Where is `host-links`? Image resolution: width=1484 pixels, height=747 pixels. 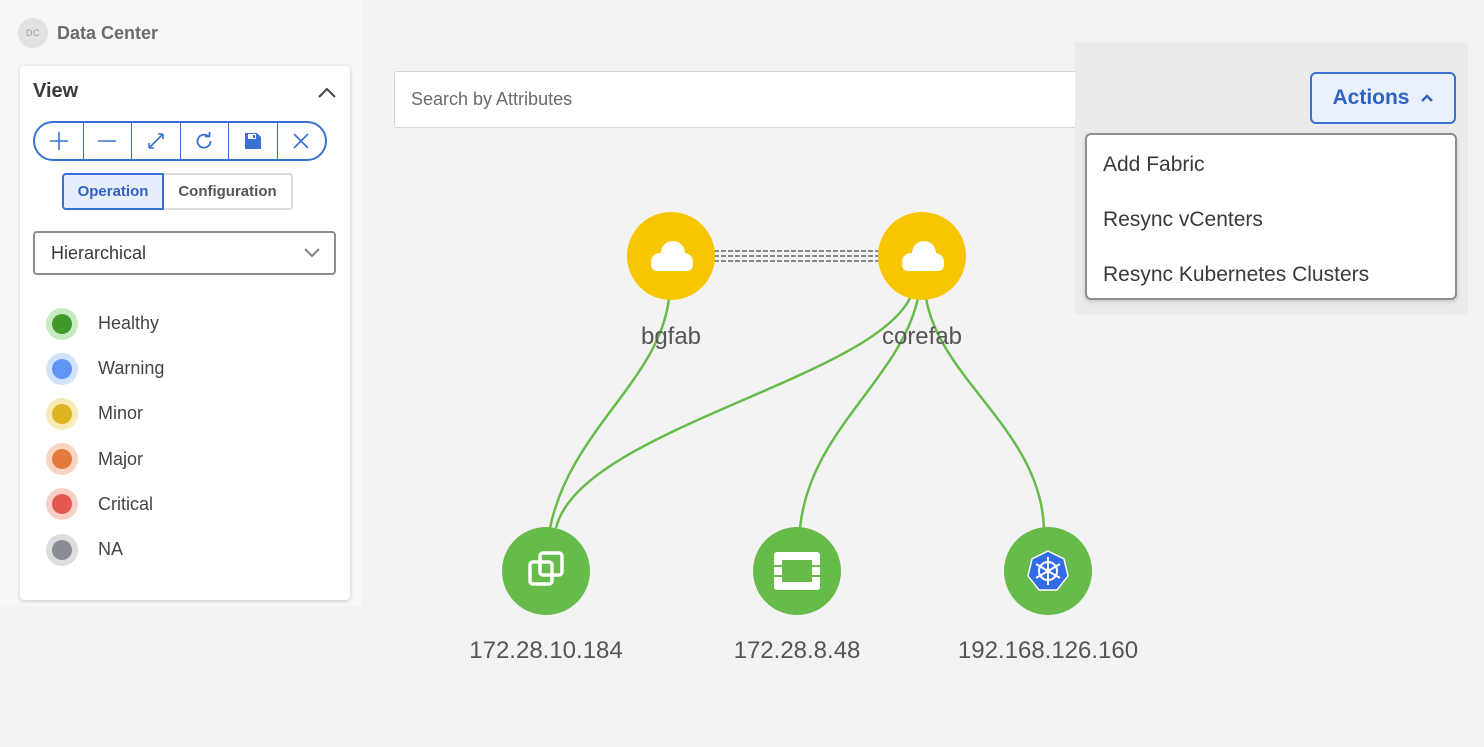 host-links is located at coordinates (797, 413).